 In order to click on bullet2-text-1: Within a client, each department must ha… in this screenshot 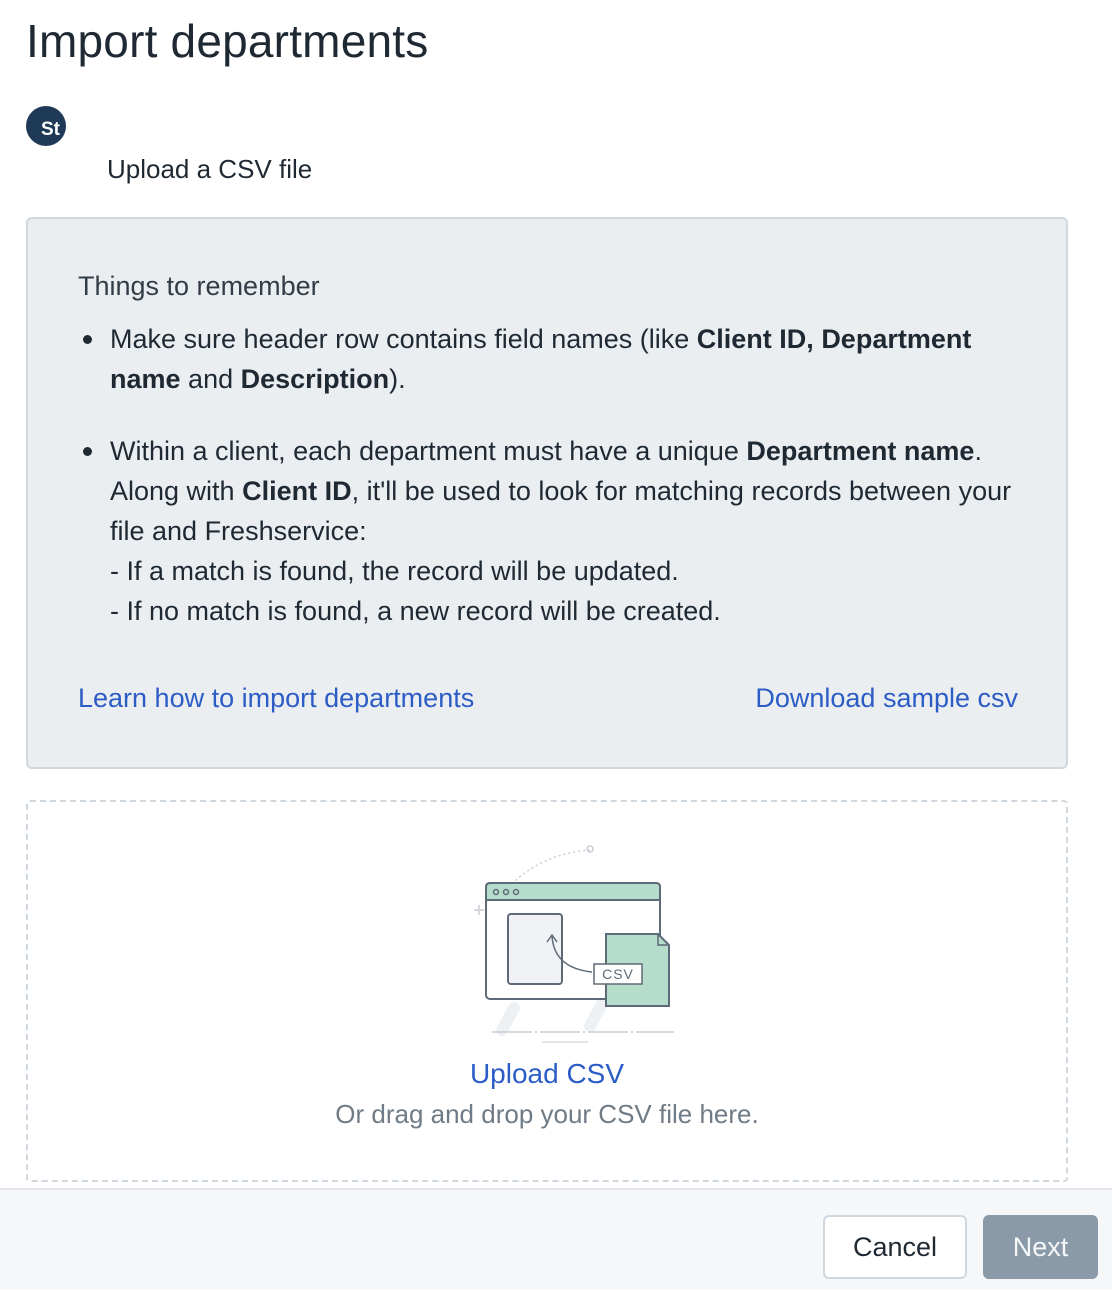, I will do `click(428, 451)`.